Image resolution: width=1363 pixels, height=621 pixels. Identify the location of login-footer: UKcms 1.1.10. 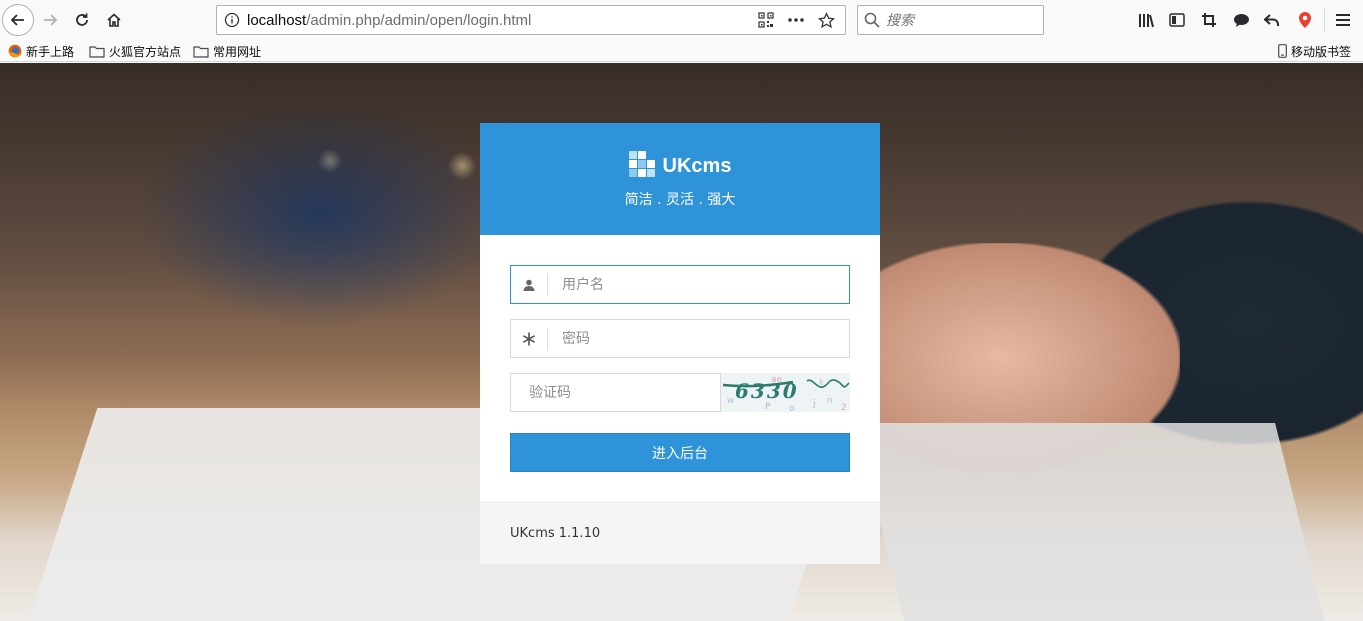
(680, 533).